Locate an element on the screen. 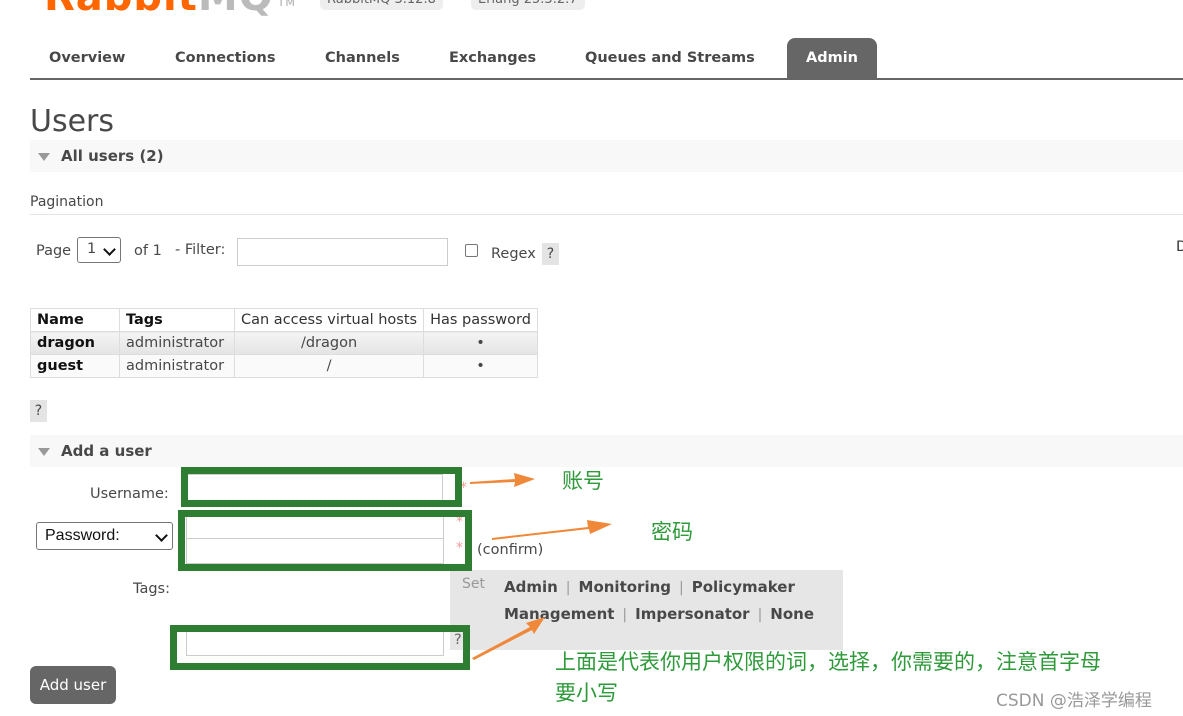 Image resolution: width=1183 pixels, height=716 pixels. user-vhosts: / is located at coordinates (329, 366).